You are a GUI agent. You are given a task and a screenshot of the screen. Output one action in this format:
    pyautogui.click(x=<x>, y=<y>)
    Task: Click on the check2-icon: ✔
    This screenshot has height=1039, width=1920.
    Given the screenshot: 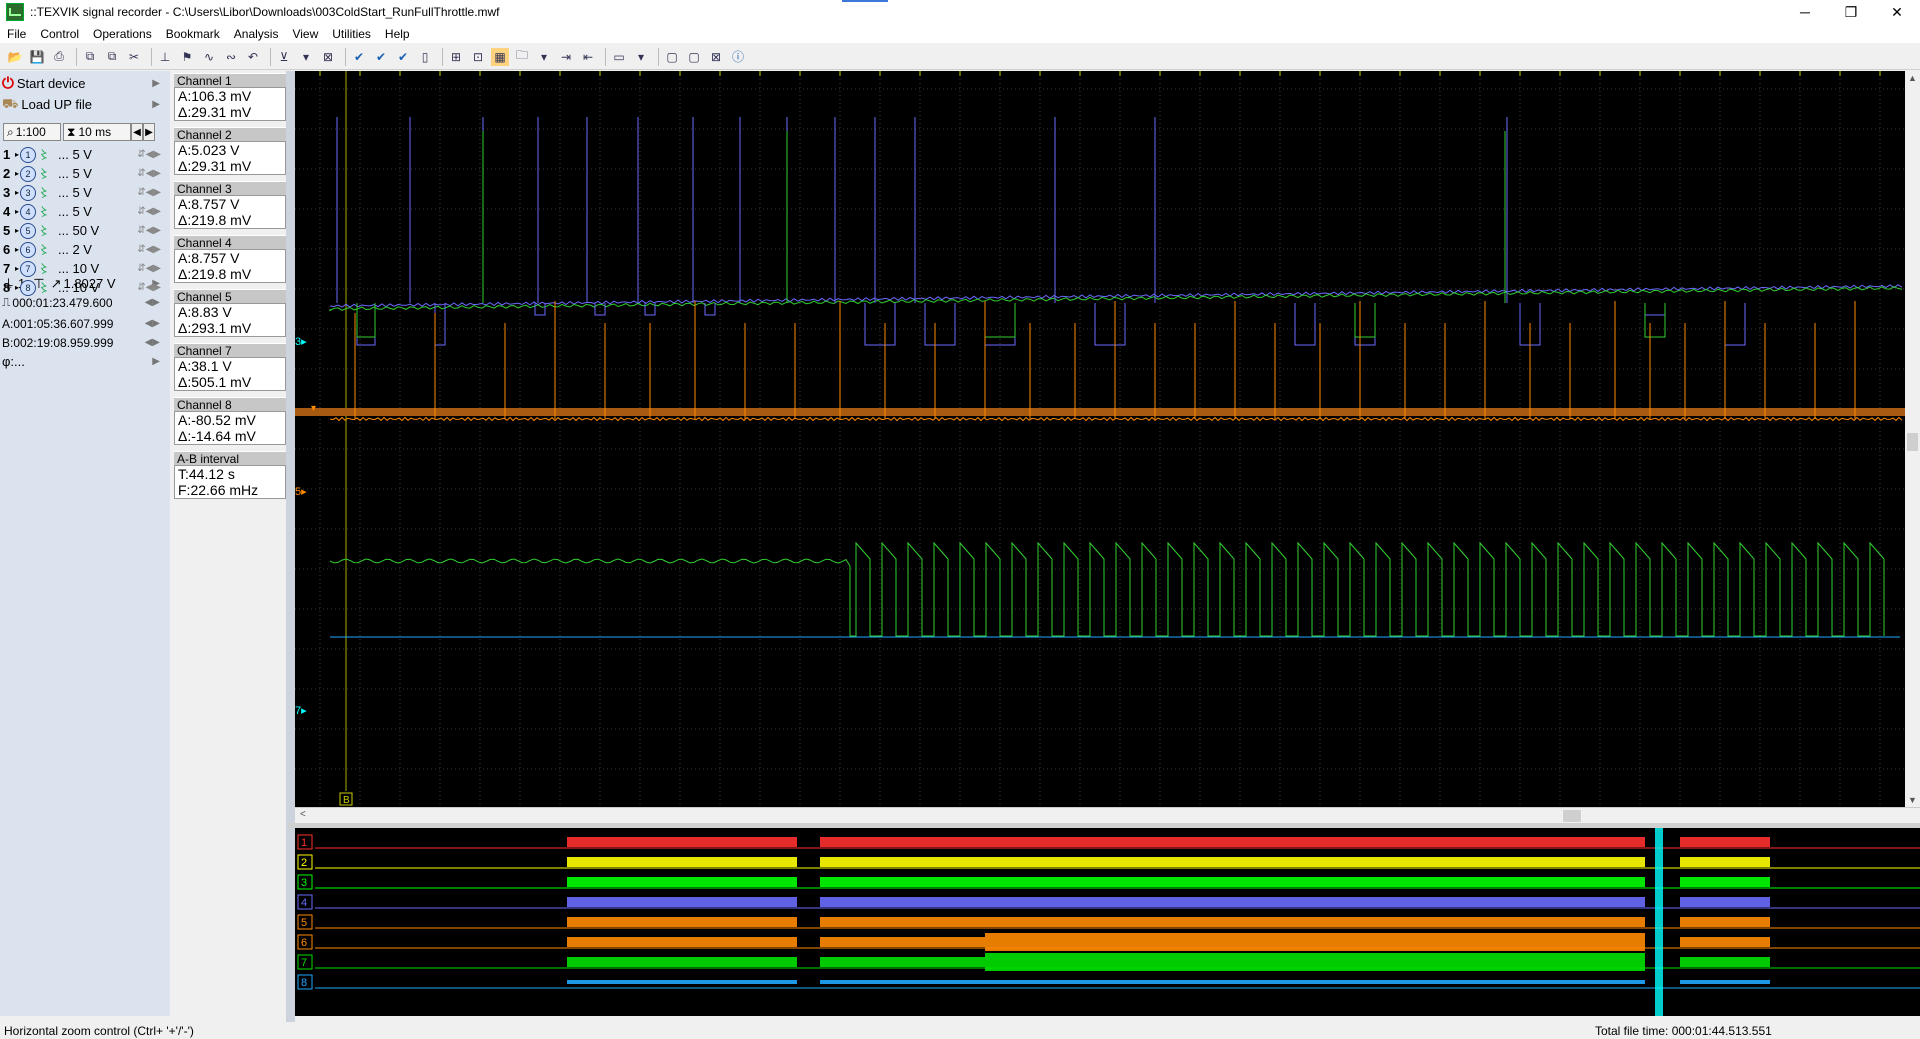 What is the action you would take?
    pyautogui.click(x=381, y=57)
    